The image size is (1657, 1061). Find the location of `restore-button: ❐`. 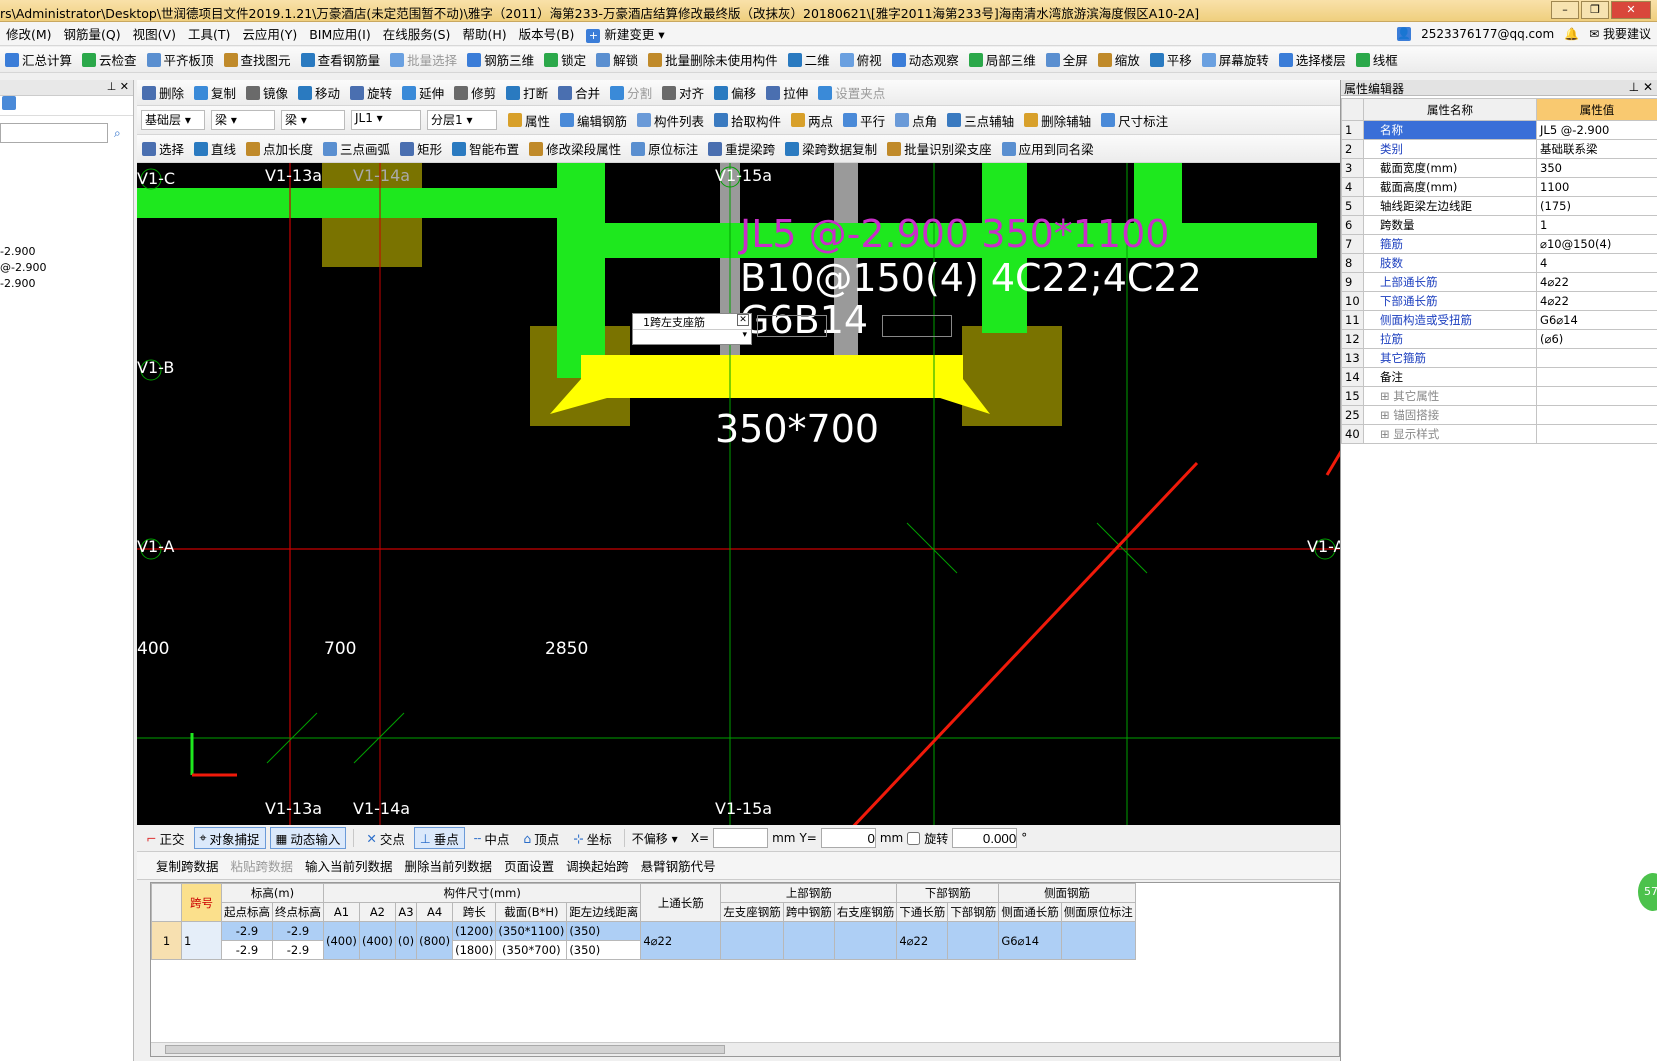

restore-button: ❐ is located at coordinates (1595, 10).